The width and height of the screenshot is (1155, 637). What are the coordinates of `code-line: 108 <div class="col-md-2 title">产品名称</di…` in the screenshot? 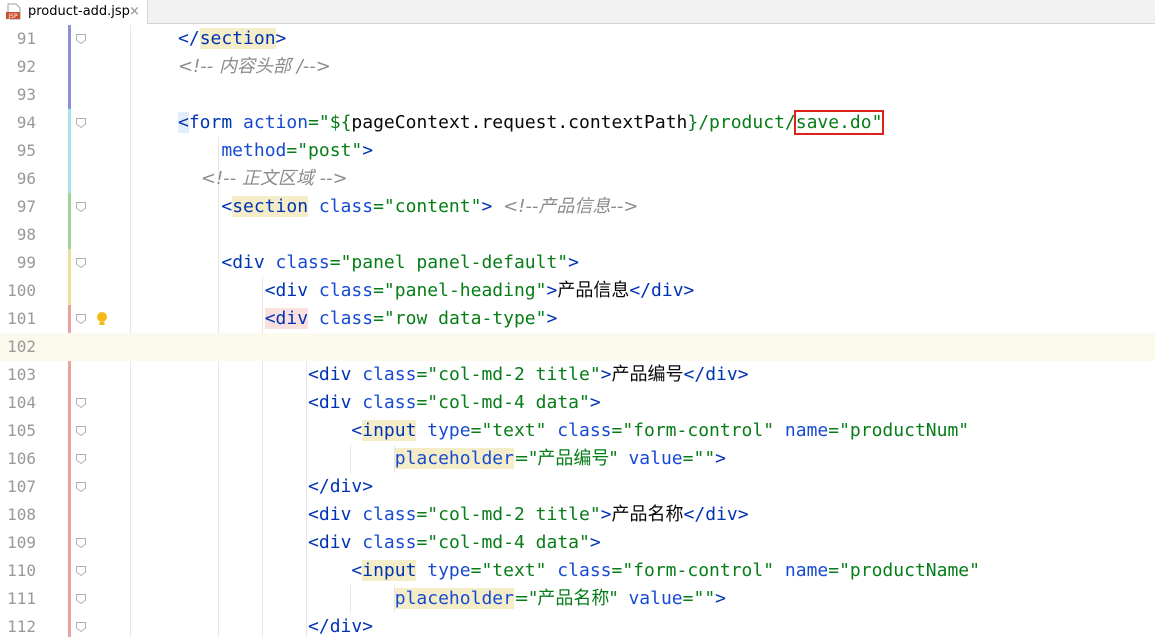 It's located at (577, 515).